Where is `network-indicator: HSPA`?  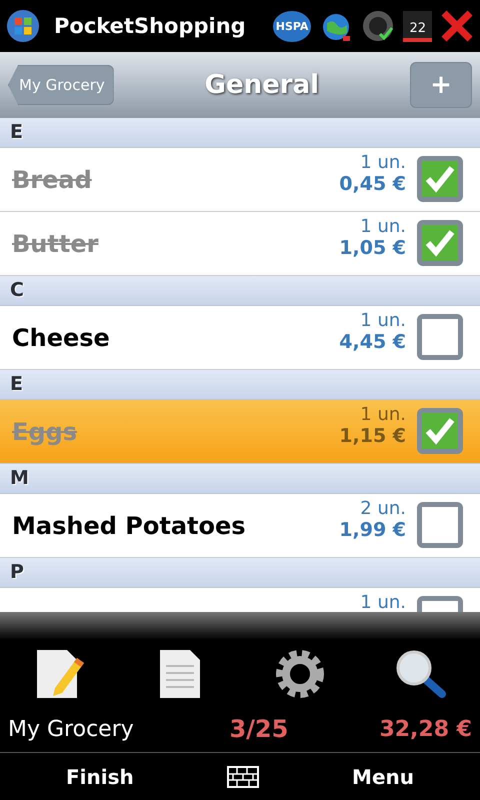 network-indicator: HSPA is located at coordinates (292, 26).